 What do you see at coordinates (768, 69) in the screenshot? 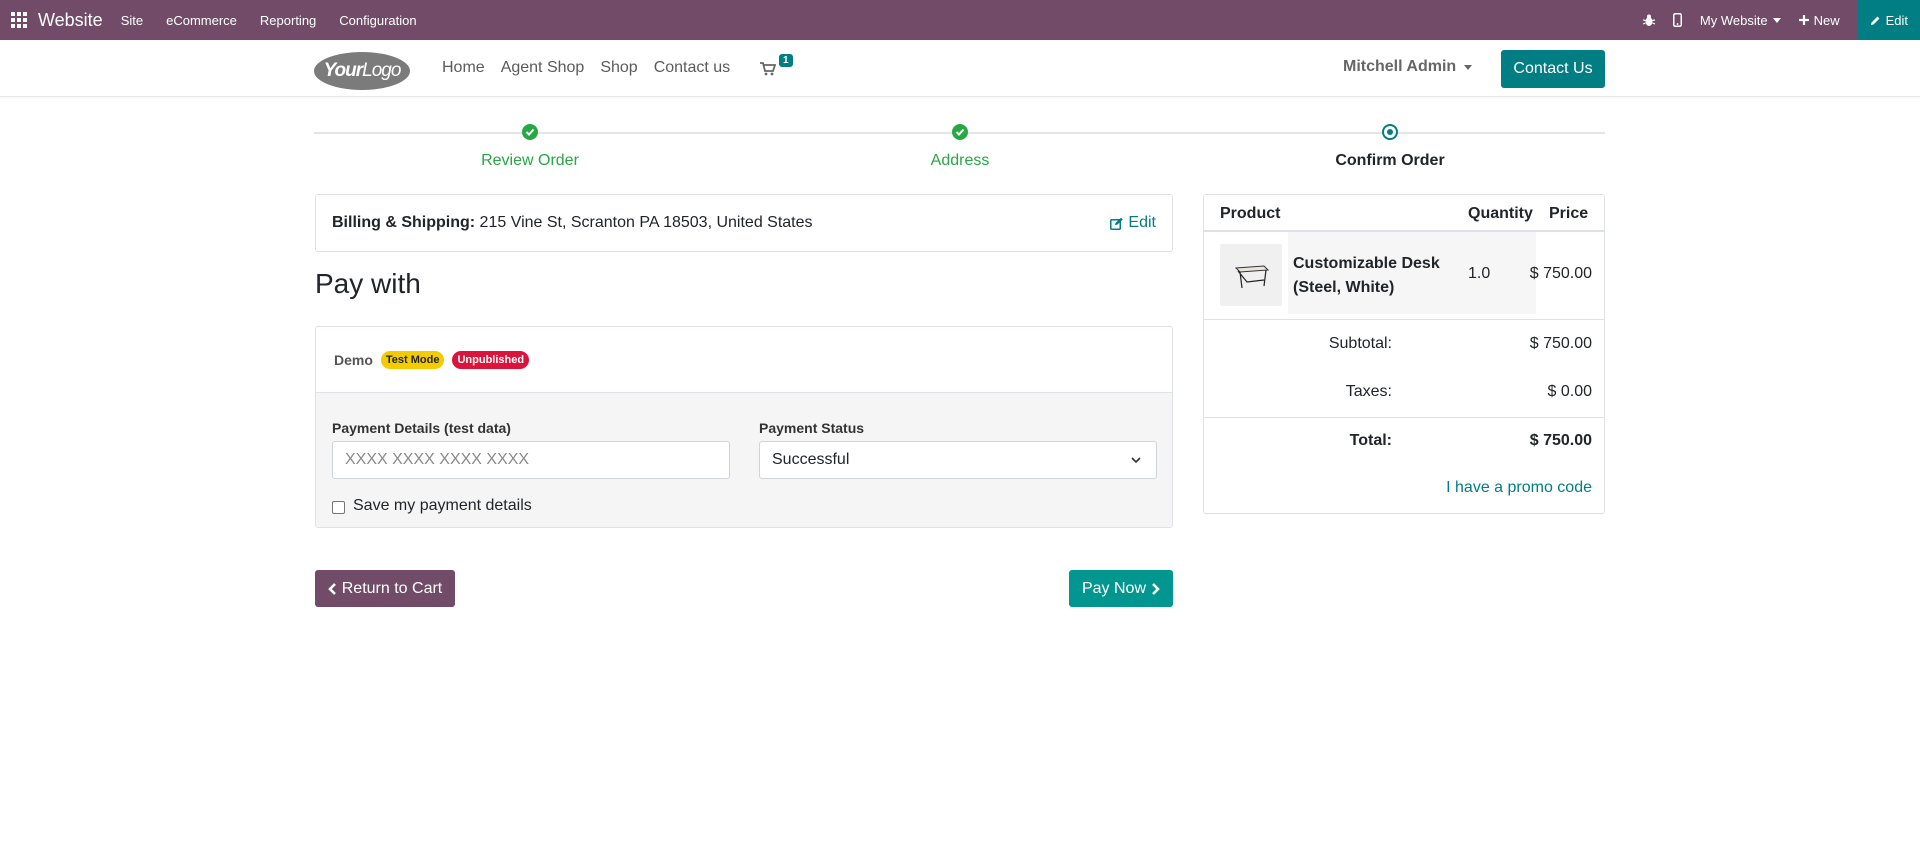
I see `shopping-cart-icon` at bounding box center [768, 69].